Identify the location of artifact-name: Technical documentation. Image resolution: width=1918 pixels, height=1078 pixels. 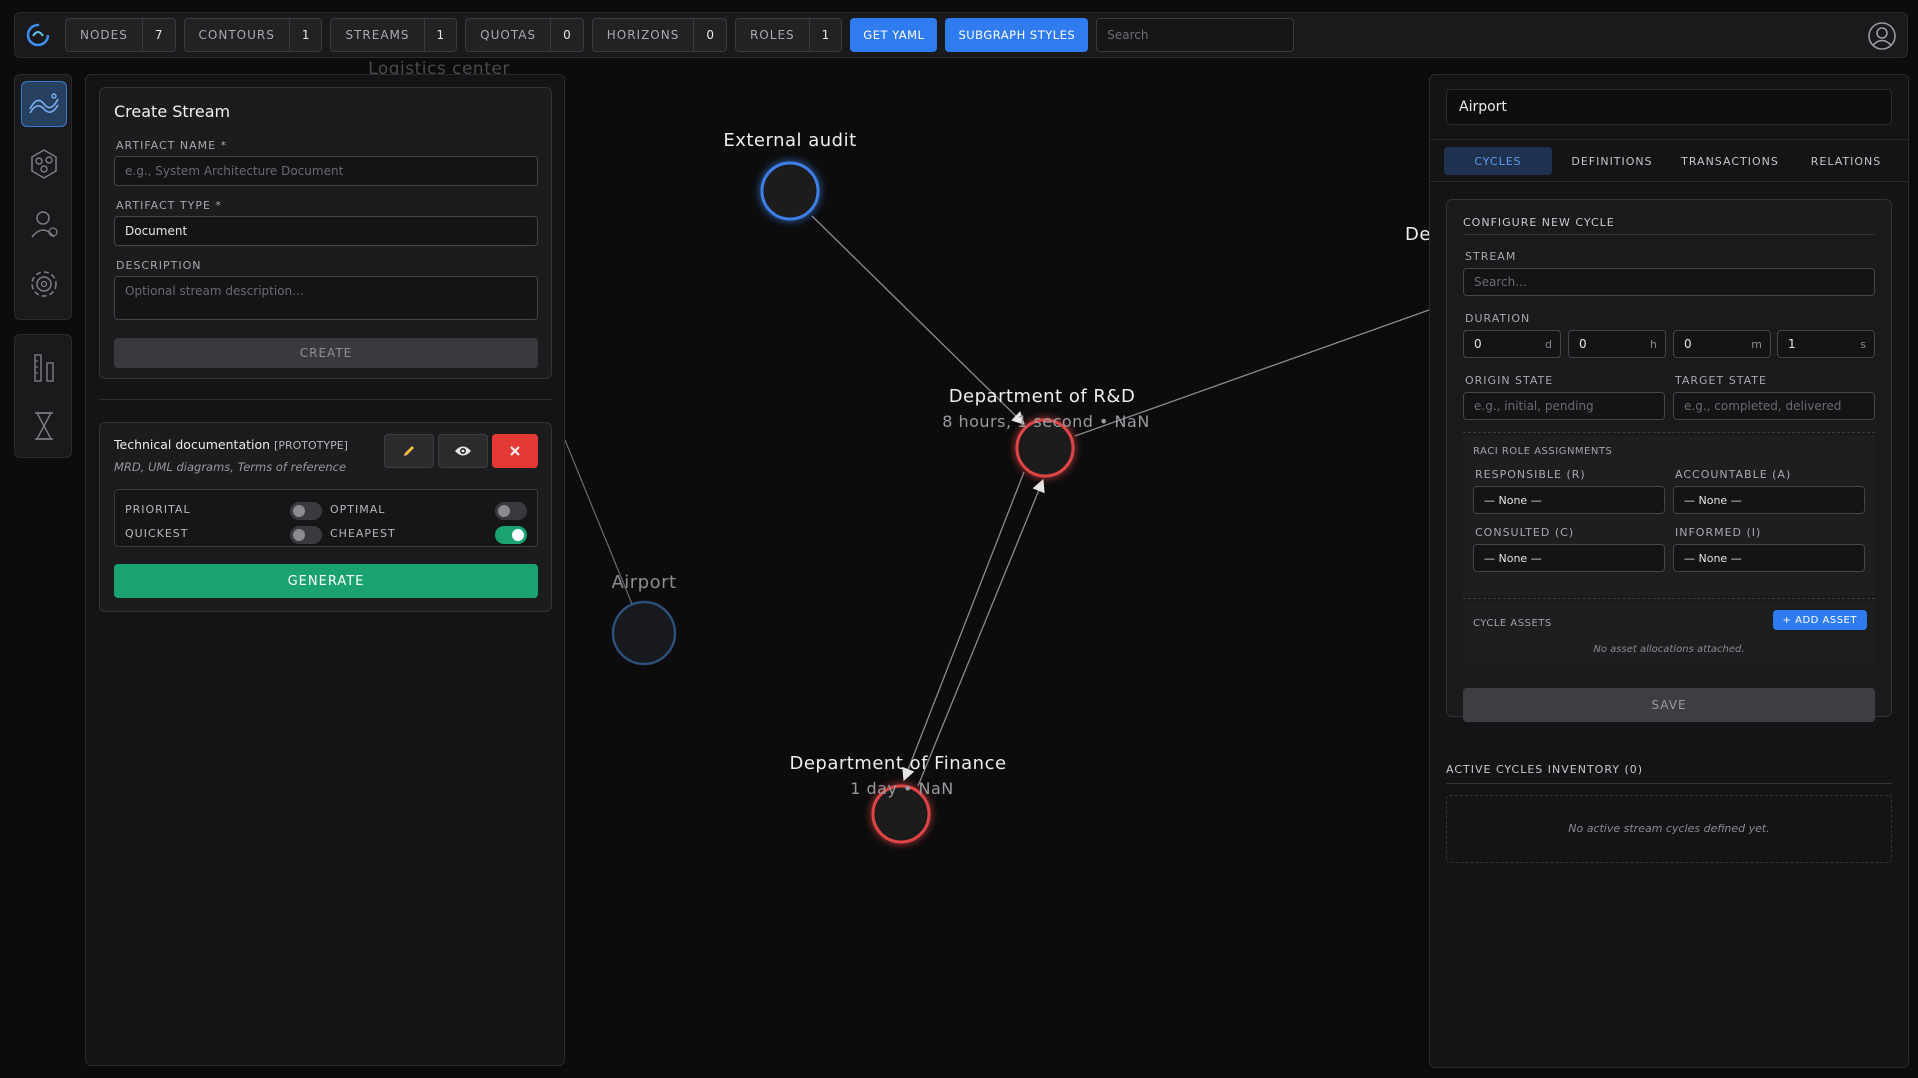
(192, 444).